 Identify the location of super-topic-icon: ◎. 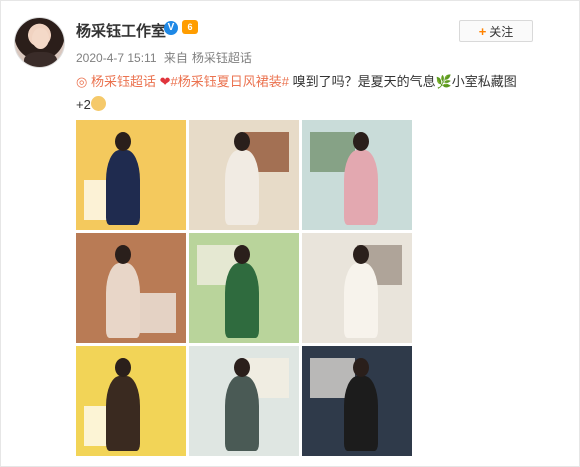
(82, 81).